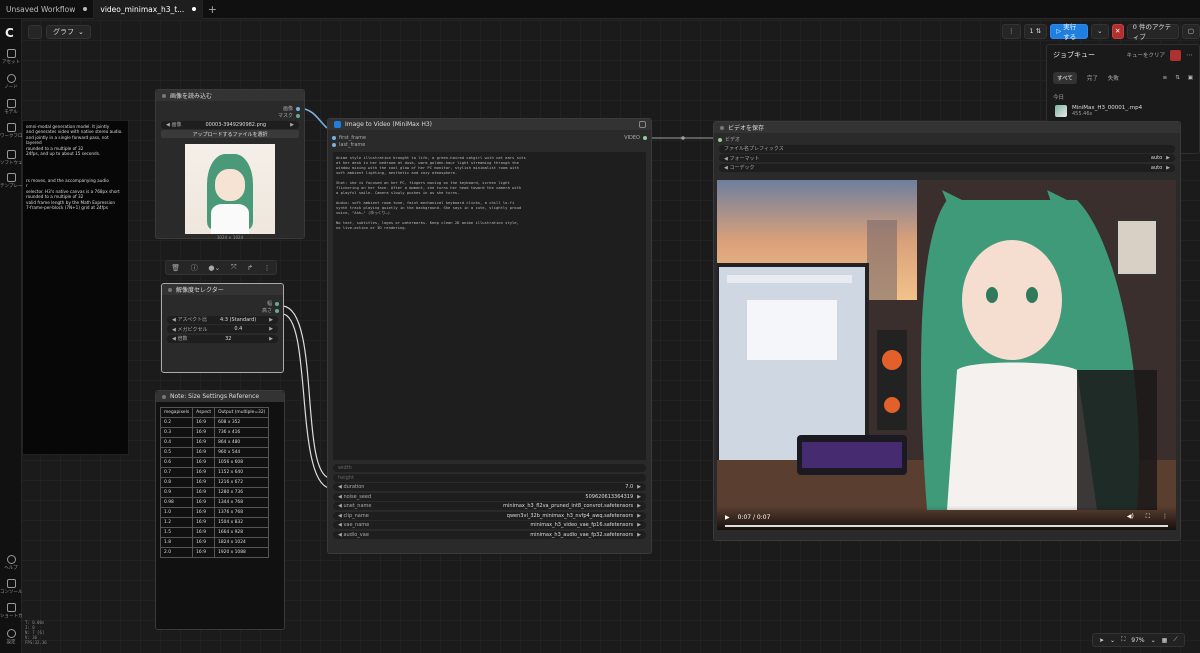 Image resolution: width=1200 pixels, height=653 pixels. What do you see at coordinates (1113, 78) in the screenshot?
I see `filter-failed: 失敗` at bounding box center [1113, 78].